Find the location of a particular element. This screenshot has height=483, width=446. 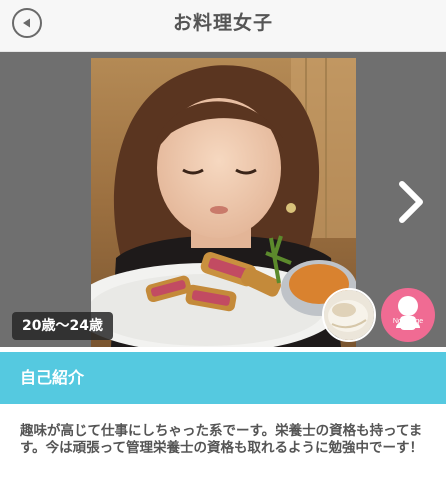

back-arrow-icon is located at coordinates (26, 23).